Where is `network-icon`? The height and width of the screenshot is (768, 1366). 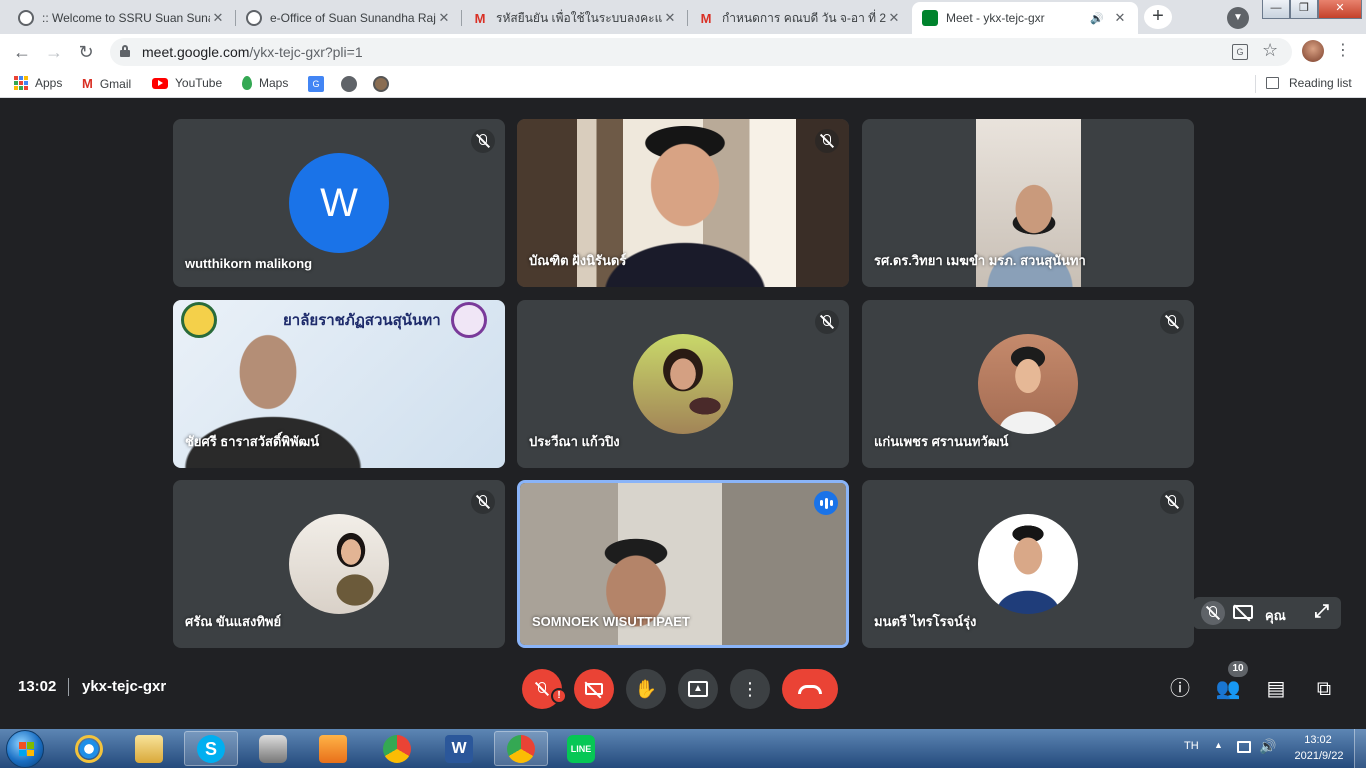
network-icon is located at coordinates (1244, 747).